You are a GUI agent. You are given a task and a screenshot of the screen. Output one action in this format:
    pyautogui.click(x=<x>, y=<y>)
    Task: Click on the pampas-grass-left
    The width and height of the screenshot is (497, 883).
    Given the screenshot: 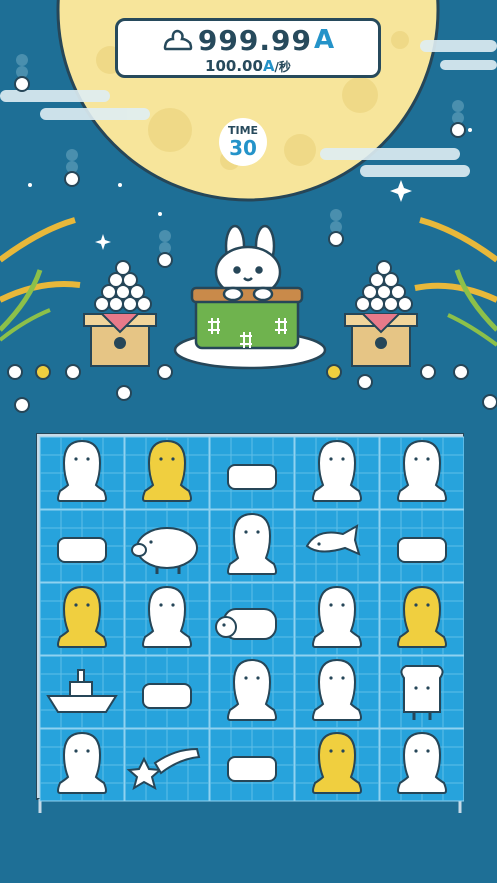 What is the action you would take?
    pyautogui.click(x=40, y=279)
    